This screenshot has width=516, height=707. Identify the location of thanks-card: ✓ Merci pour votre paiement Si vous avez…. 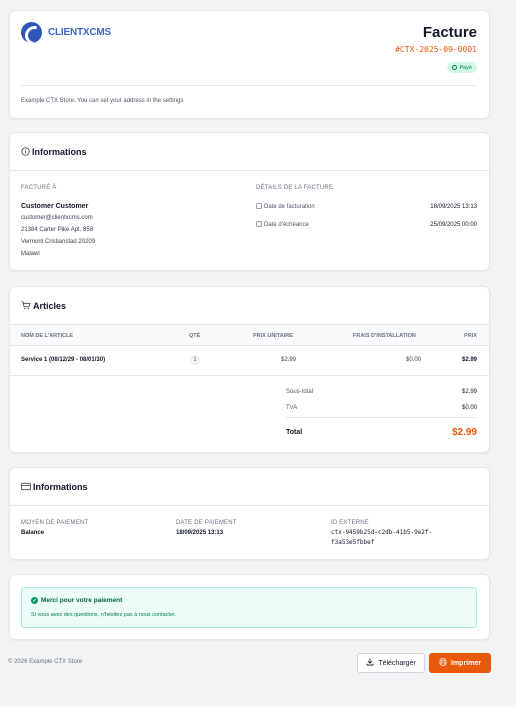
(249, 607).